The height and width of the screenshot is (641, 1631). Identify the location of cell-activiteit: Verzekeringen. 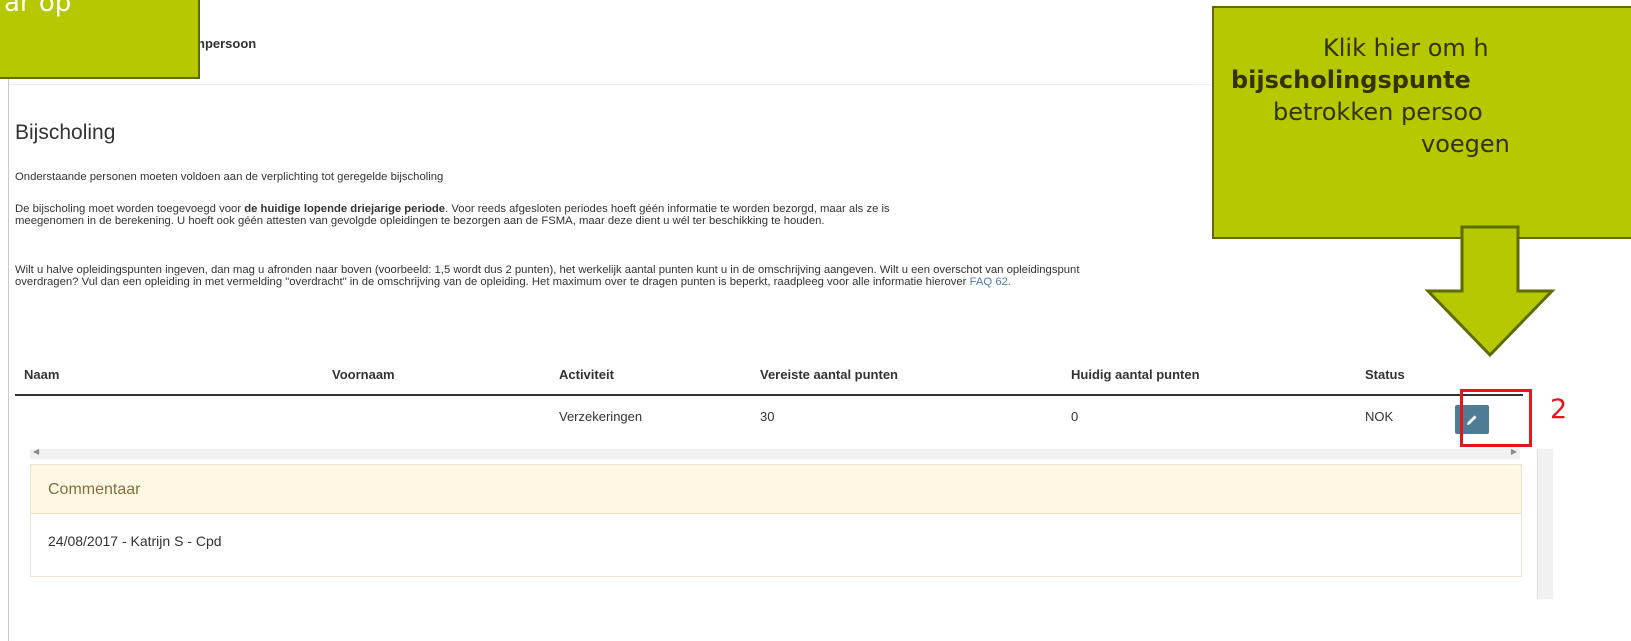
(601, 416).